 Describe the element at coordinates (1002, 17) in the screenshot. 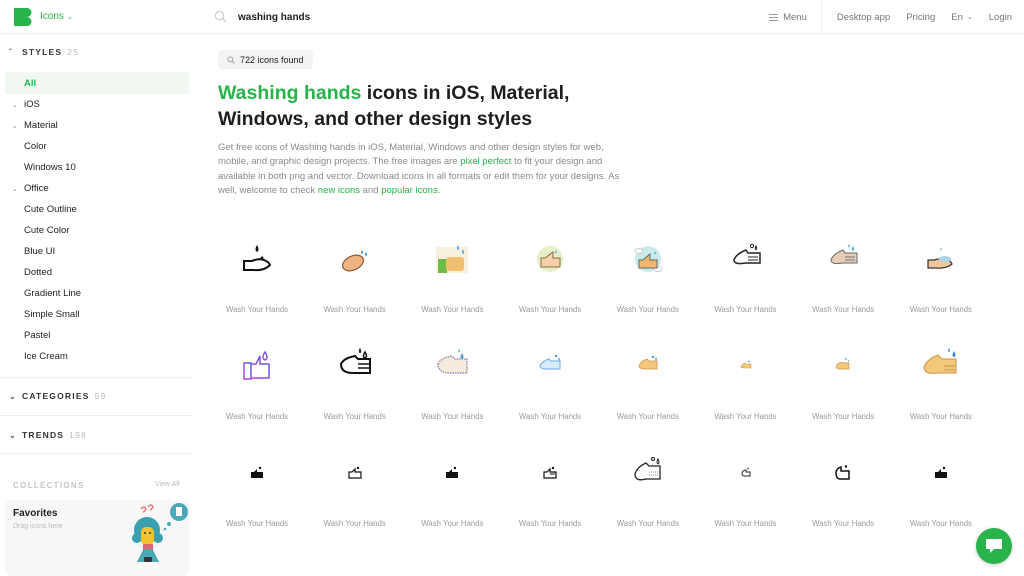

I see `login-link: Login` at that location.